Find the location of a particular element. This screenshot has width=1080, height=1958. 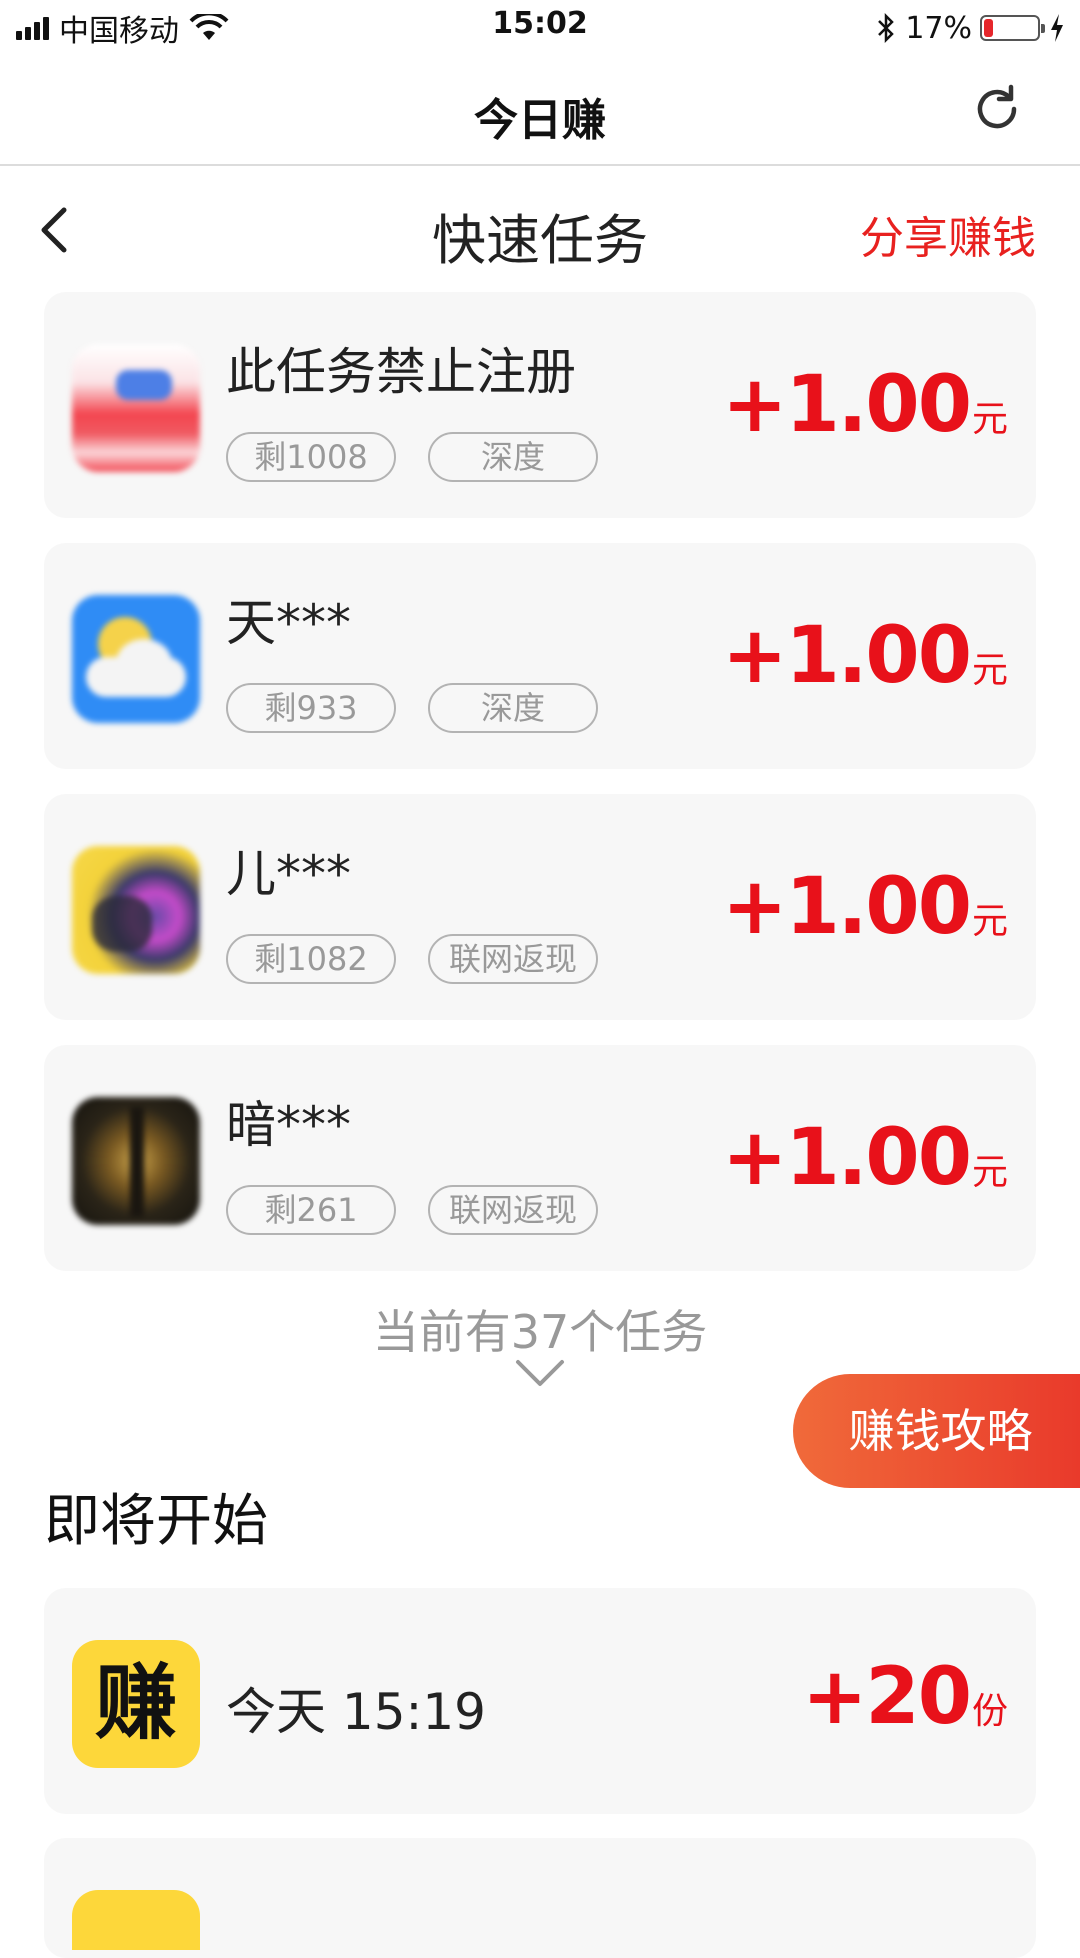

status-right: 17% is located at coordinates (970, 28).